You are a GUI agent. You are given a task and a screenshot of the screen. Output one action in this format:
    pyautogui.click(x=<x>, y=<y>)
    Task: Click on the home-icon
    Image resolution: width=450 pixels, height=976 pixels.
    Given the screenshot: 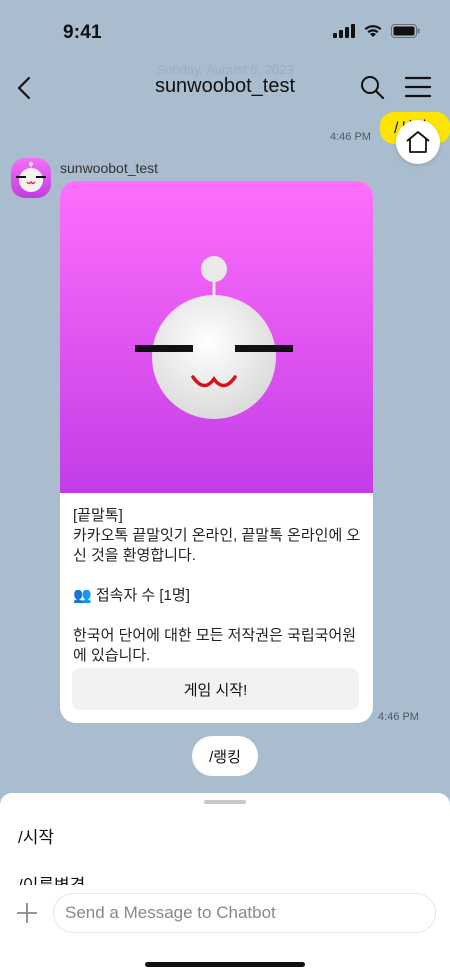 What is the action you would take?
    pyautogui.click(x=418, y=142)
    